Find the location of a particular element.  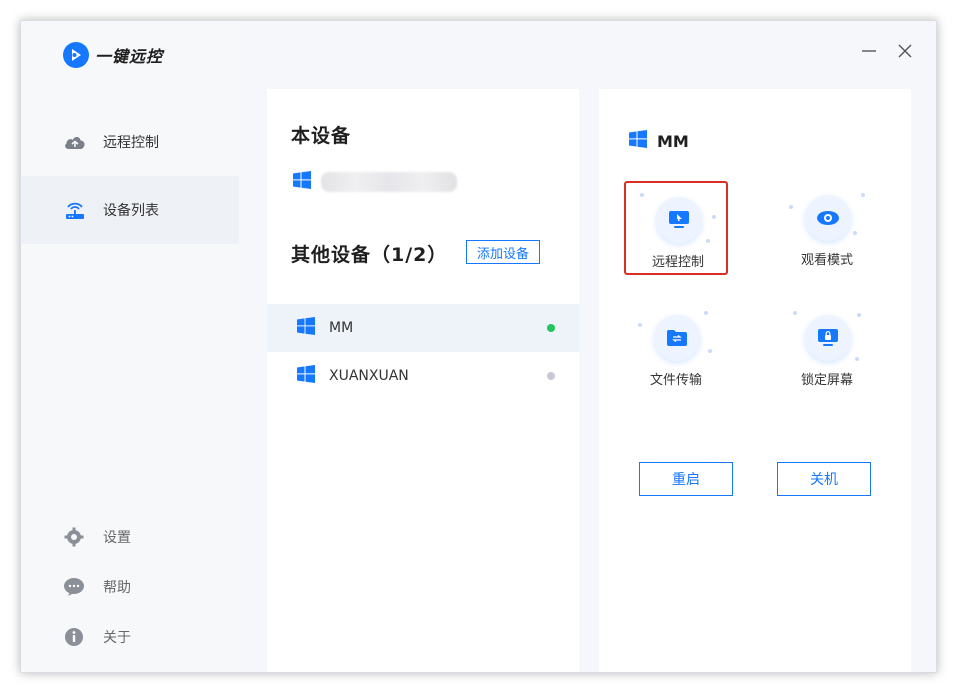

info-icon is located at coordinates (74, 637).